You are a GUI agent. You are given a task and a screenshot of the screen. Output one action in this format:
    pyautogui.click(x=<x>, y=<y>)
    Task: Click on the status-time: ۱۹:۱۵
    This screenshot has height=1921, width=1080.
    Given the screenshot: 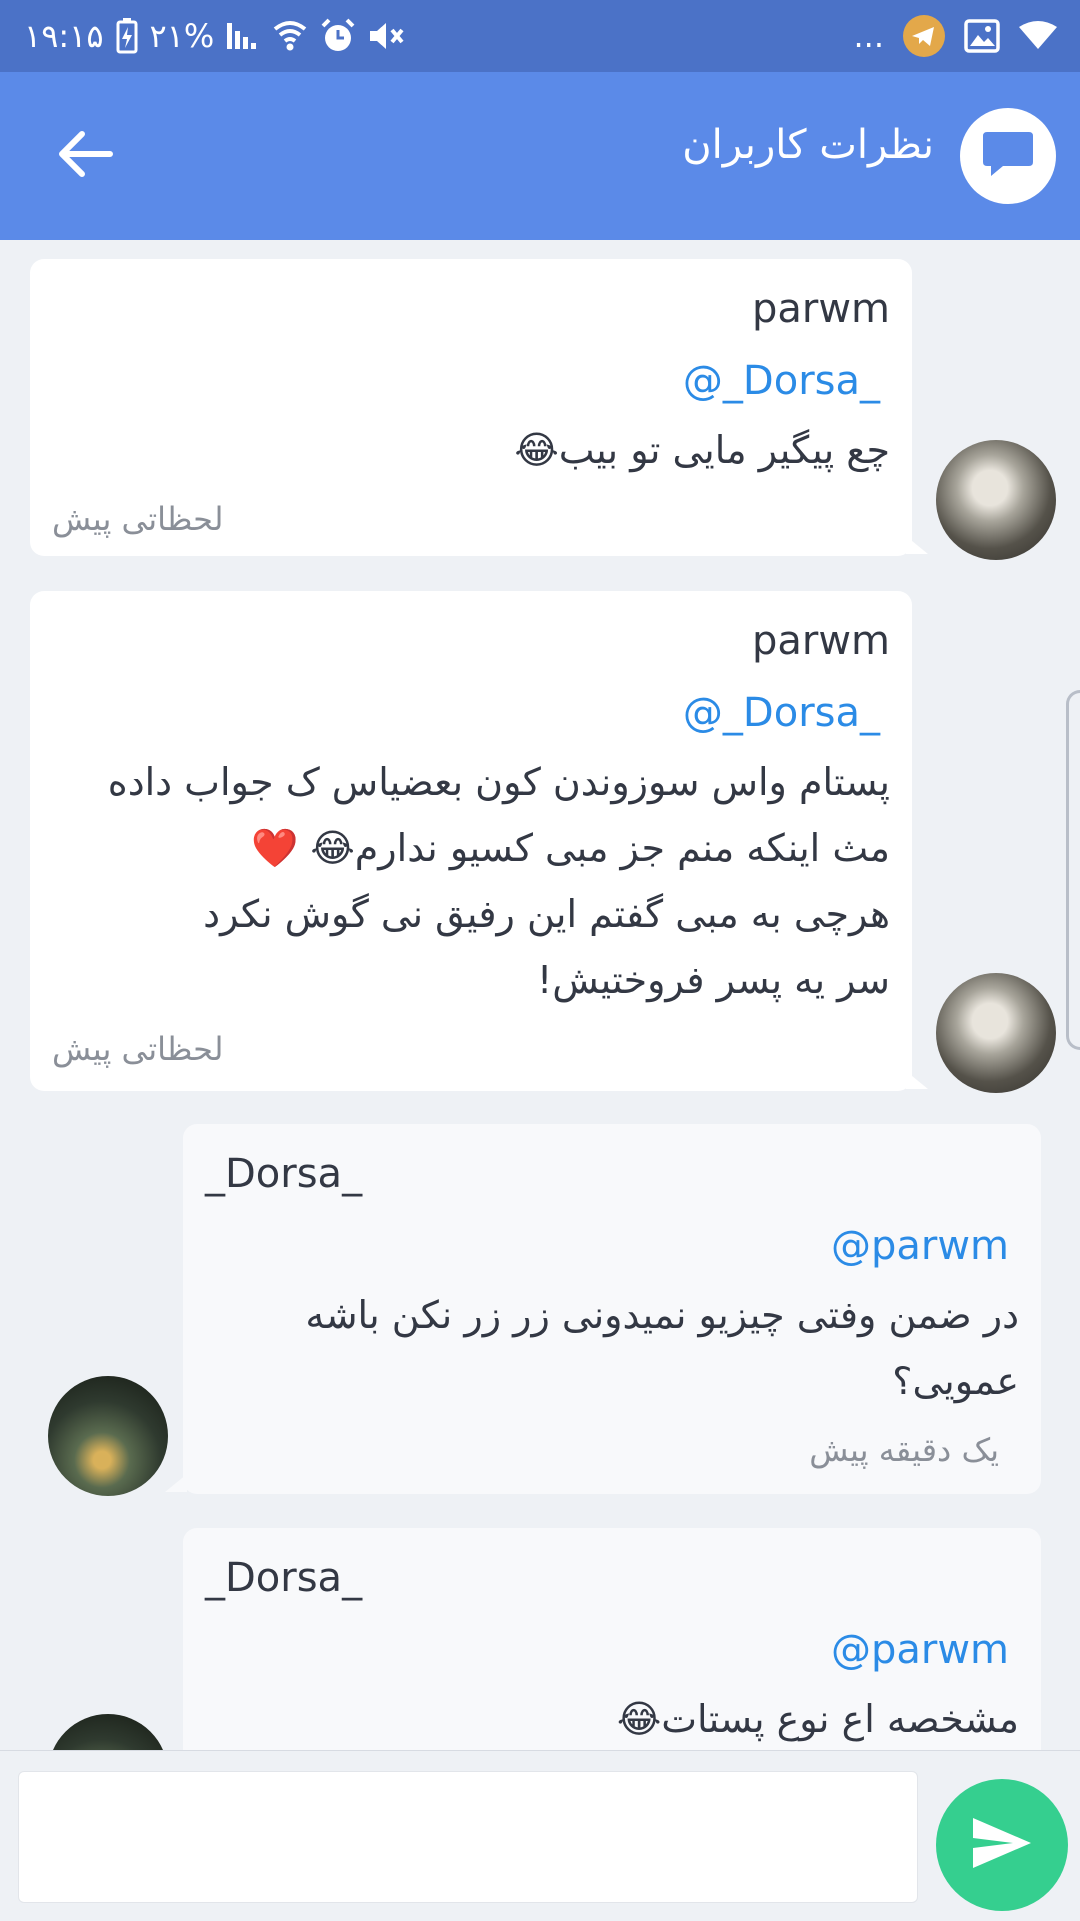 What is the action you would take?
    pyautogui.click(x=64, y=36)
    